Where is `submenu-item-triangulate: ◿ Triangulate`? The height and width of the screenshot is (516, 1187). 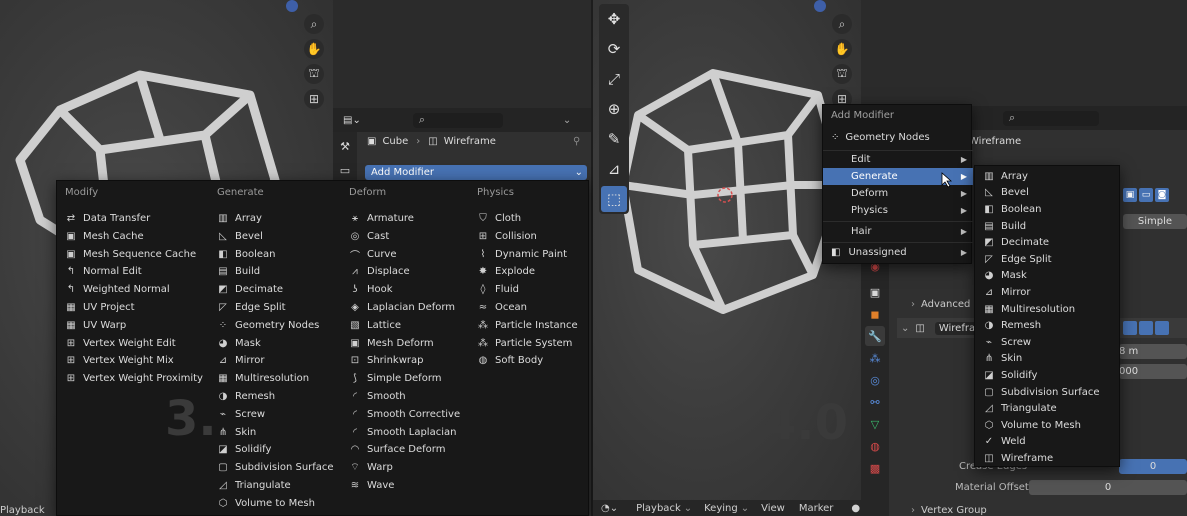
submenu-item-triangulate: ◿ Triangulate is located at coordinates (1048, 408).